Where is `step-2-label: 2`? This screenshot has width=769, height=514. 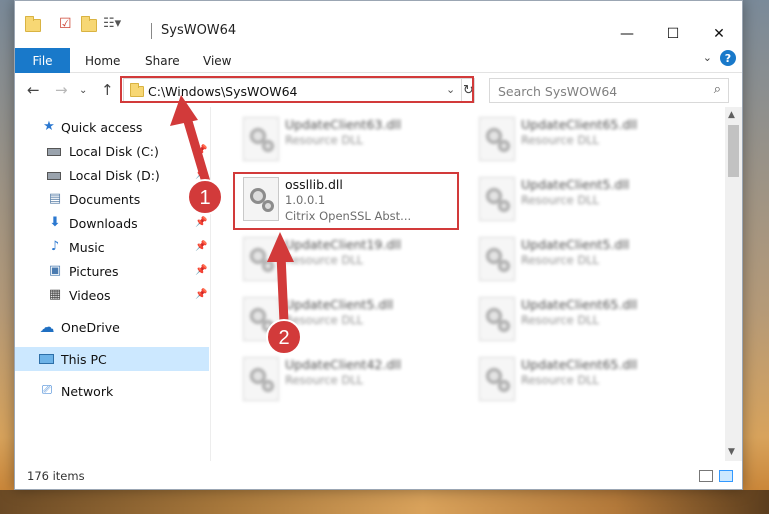 step-2-label: 2 is located at coordinates (283, 338).